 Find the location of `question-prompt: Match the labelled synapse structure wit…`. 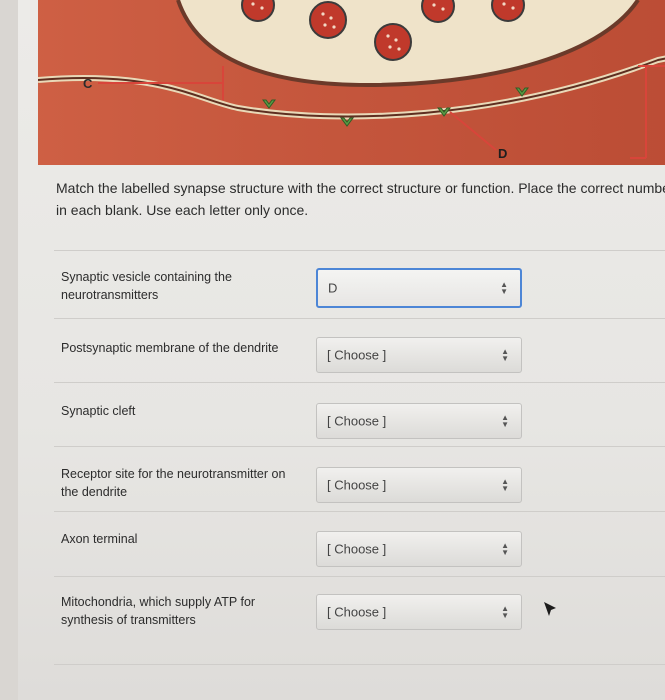

question-prompt: Match the labelled synapse structure wit… is located at coordinates (360, 199).